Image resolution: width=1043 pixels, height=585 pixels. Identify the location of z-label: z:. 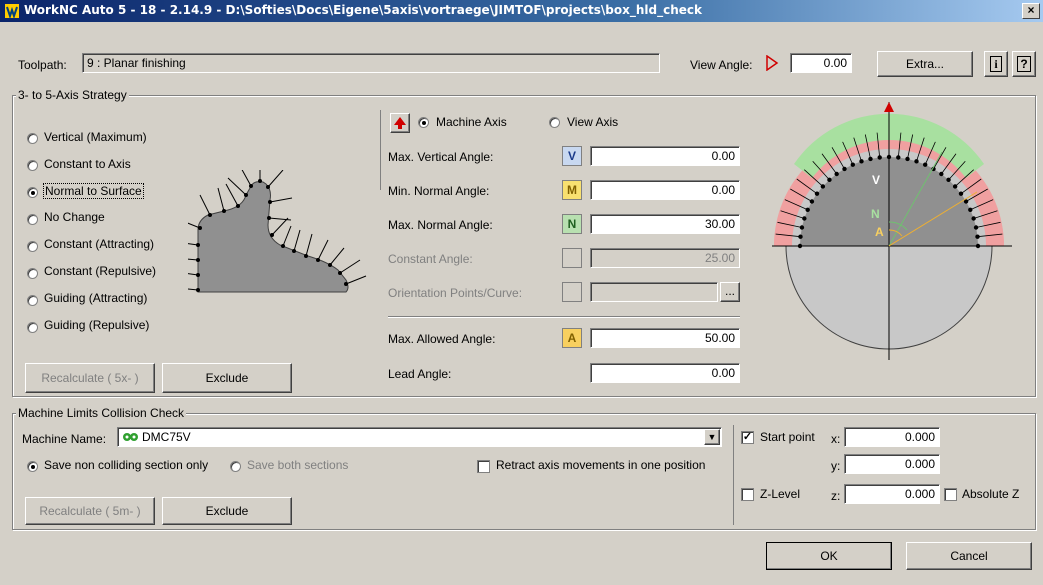
(836, 496).